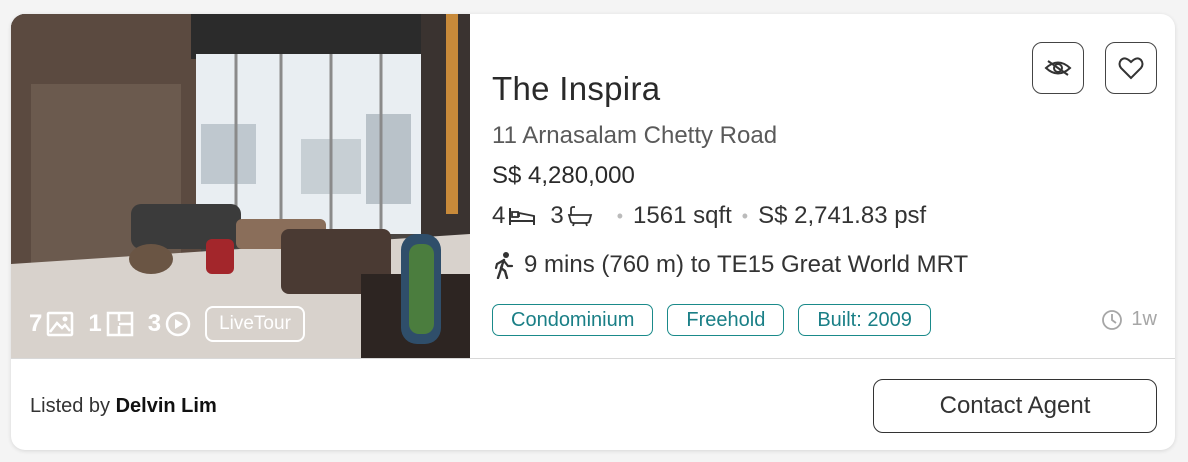 The height and width of the screenshot is (462, 1188). Describe the element at coordinates (864, 320) in the screenshot. I see `tag-built-year: Built: 2009` at that location.